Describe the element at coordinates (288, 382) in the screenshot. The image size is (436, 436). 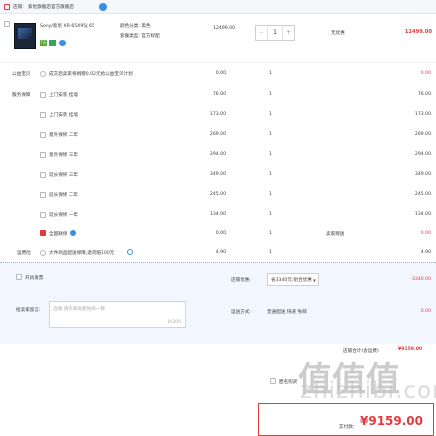
I see `anonymous-label: 匿名购买` at that location.